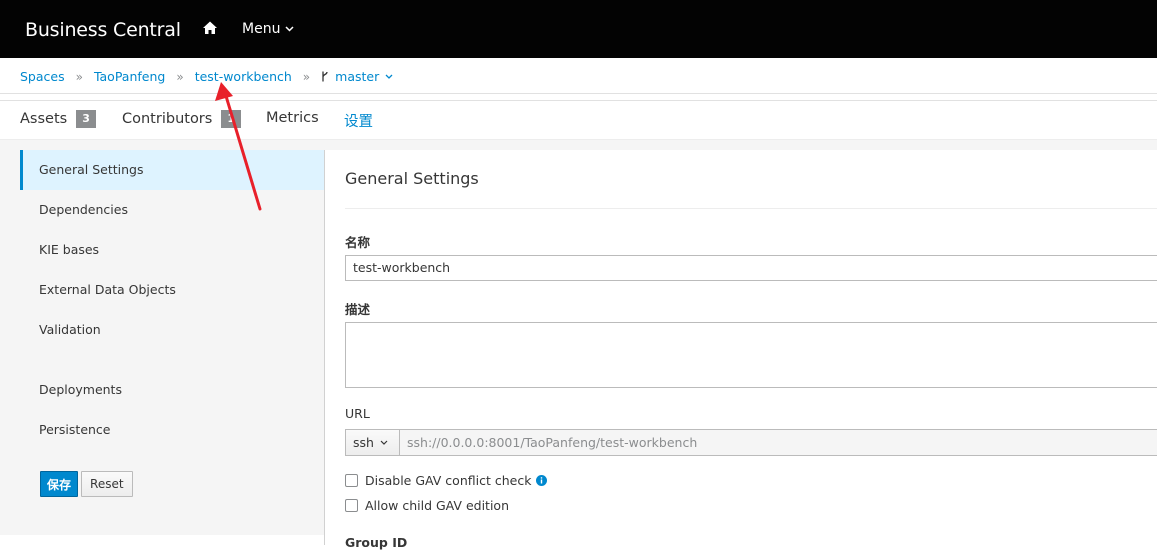 The image size is (1157, 550). Describe the element at coordinates (172, 170) in the screenshot. I see `sidebar-item-general-settings: General Settings` at that location.